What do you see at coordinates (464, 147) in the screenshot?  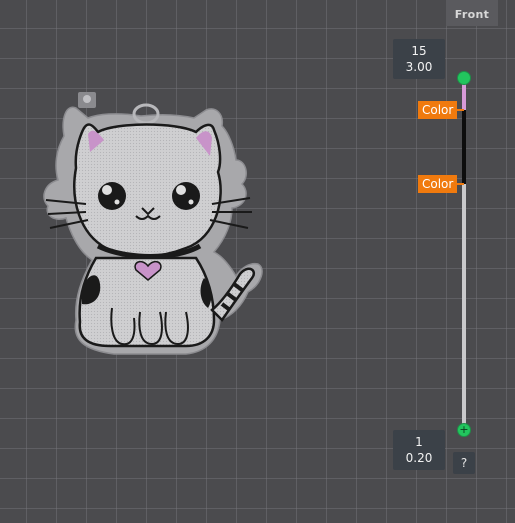 I see `color-segment-black` at bounding box center [464, 147].